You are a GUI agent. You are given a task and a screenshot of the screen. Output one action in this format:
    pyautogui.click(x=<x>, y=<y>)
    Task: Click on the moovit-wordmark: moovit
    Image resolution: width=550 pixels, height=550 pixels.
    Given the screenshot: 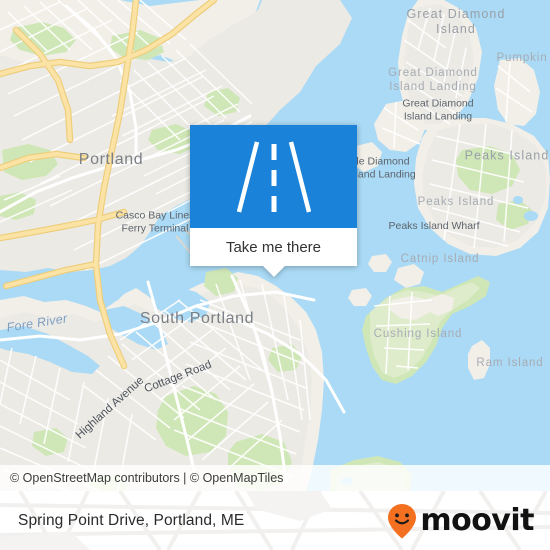 What is the action you would take?
    pyautogui.click(x=477, y=520)
    